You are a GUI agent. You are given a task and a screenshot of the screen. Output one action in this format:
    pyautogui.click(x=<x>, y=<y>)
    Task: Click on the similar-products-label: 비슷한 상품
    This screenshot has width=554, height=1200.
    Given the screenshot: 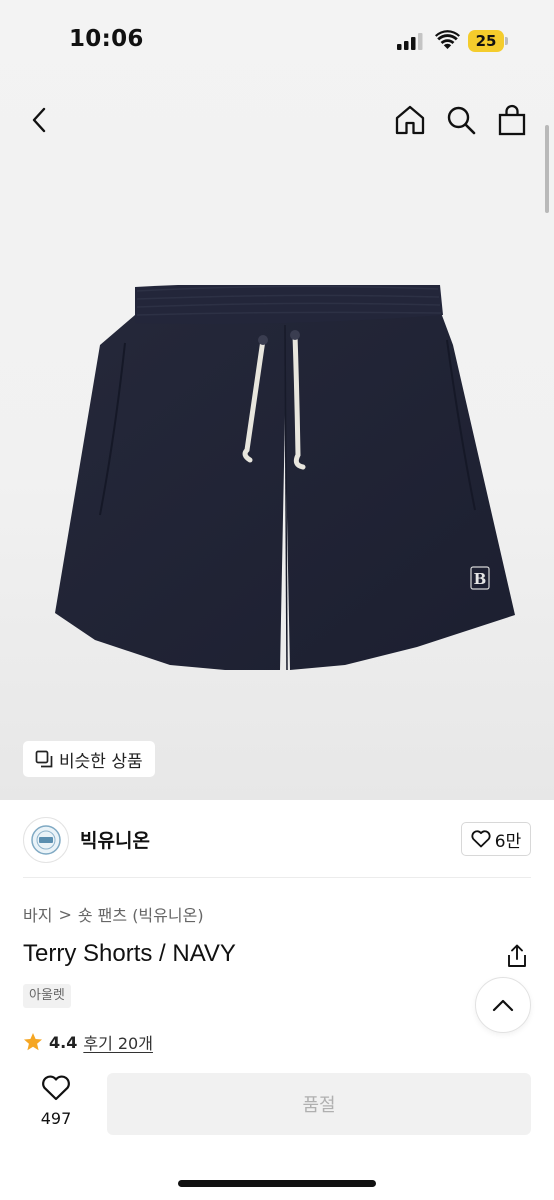 What is the action you would take?
    pyautogui.click(x=101, y=761)
    